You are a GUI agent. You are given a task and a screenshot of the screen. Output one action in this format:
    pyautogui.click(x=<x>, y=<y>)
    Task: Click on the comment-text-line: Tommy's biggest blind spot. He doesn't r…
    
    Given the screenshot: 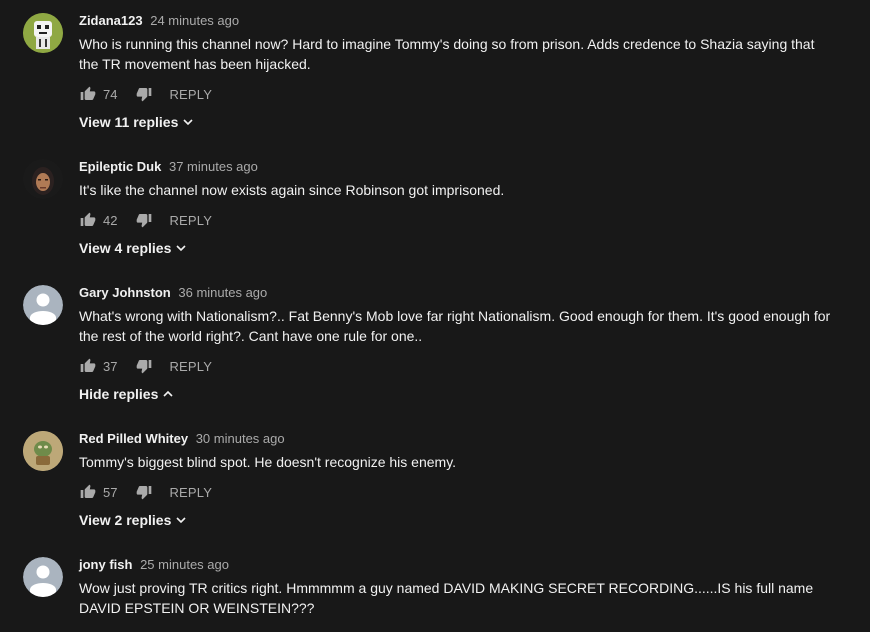 What is the action you would take?
    pyautogui.click(x=268, y=462)
    